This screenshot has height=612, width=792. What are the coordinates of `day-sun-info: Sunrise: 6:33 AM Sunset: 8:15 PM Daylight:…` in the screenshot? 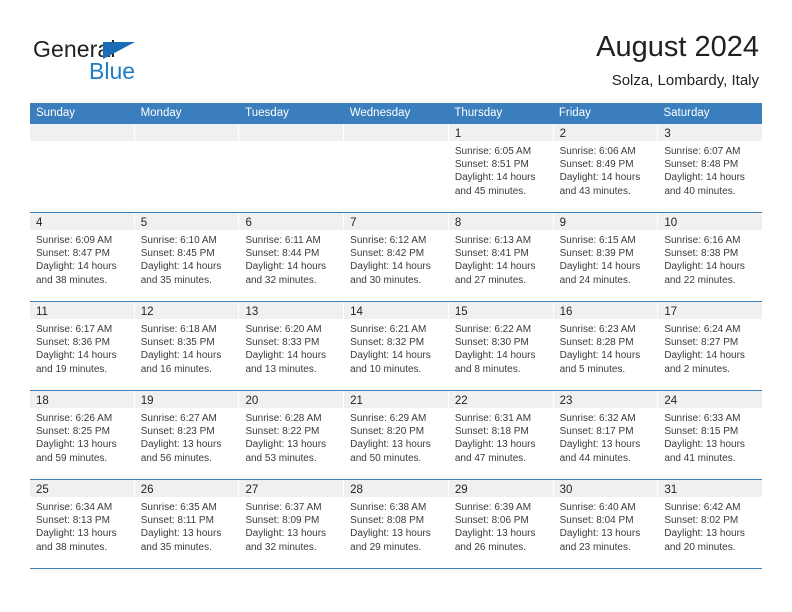 It's located at (710, 436).